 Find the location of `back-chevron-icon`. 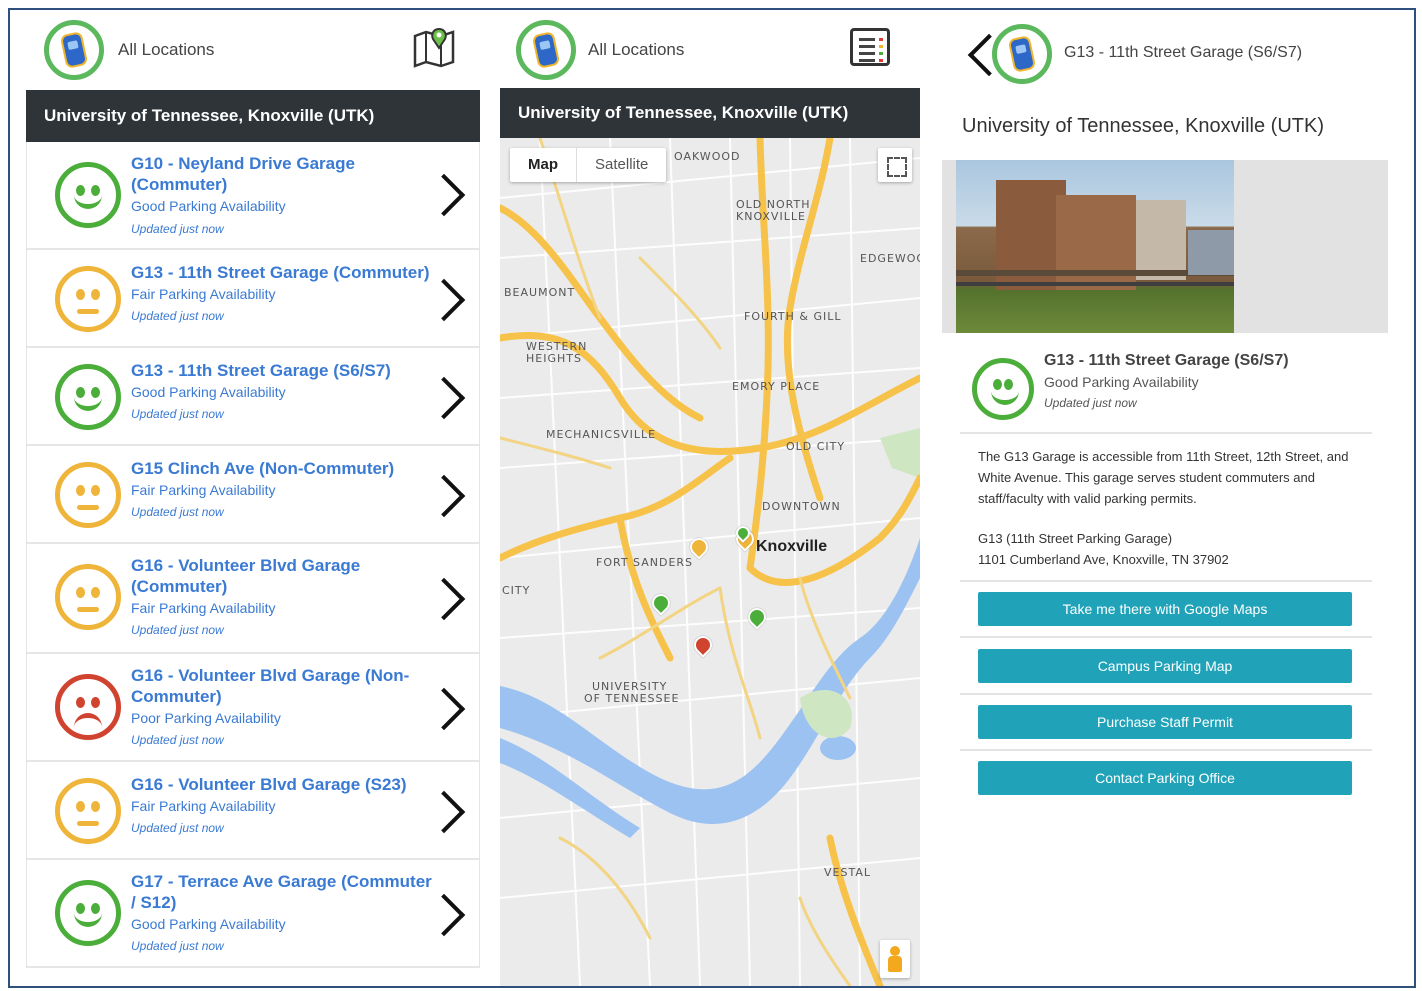

back-chevron-icon is located at coordinates (979, 54).